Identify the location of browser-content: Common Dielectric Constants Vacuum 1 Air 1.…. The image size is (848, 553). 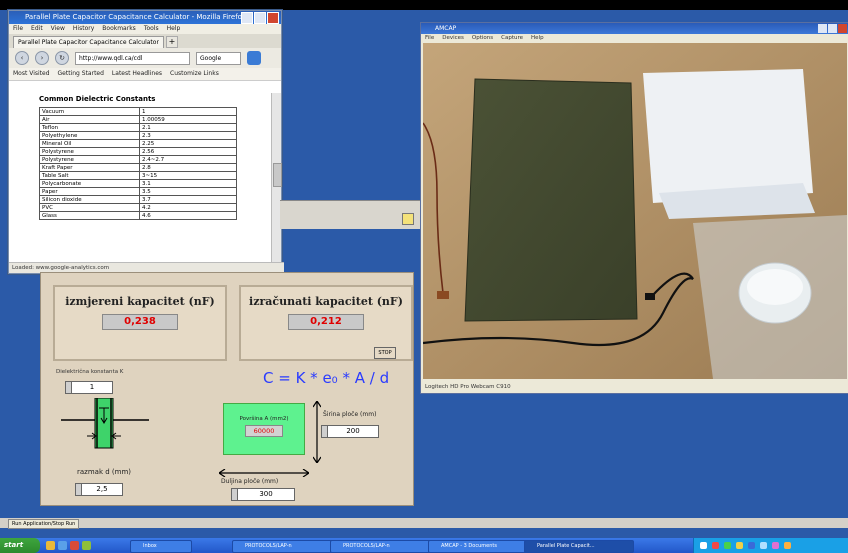
(140, 178).